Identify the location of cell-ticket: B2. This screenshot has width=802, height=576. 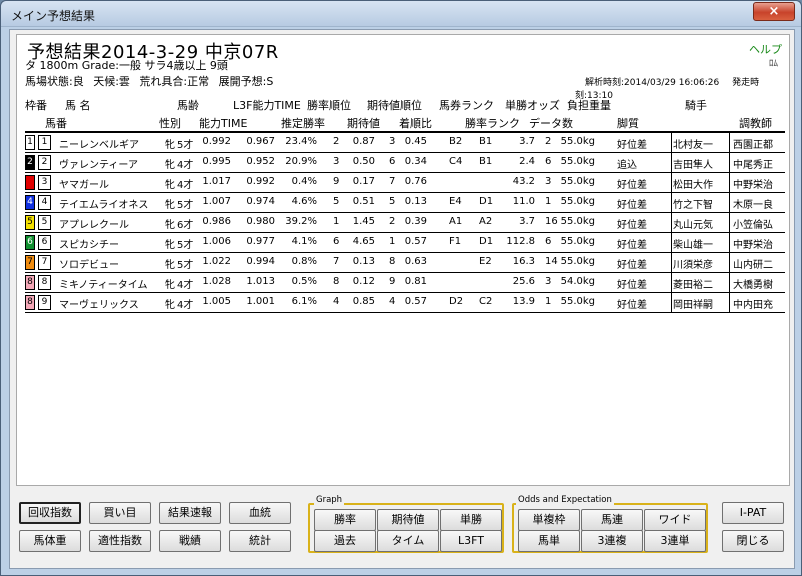
(456, 141).